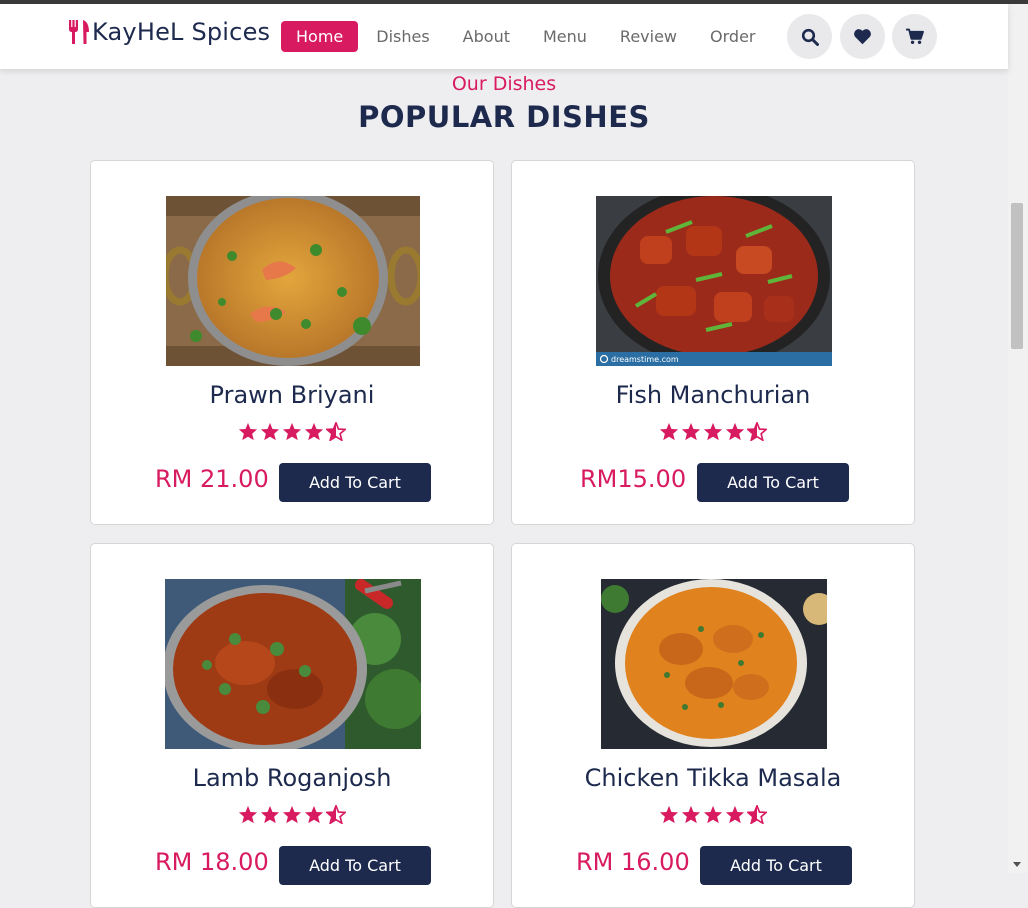 Image resolution: width=1028 pixels, height=908 pixels. I want to click on dish-name: Prawn Briyani, so click(292, 395).